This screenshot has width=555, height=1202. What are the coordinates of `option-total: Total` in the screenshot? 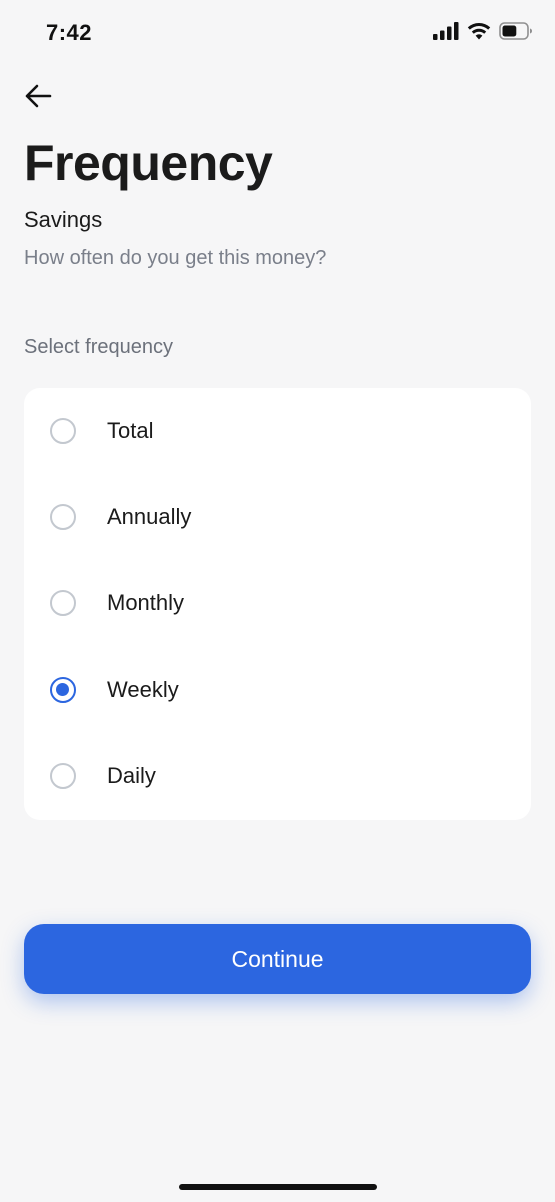 It's located at (277, 431).